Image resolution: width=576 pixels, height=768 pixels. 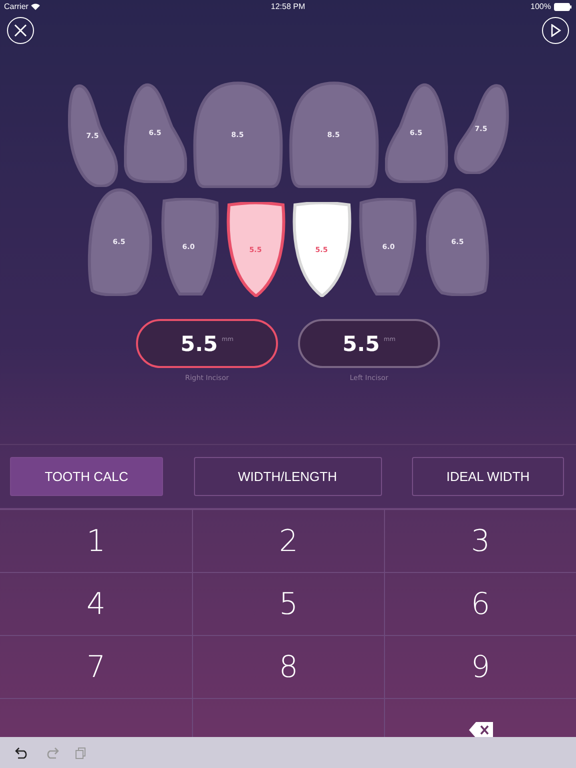 I want to click on undo-icon, so click(x=22, y=752).